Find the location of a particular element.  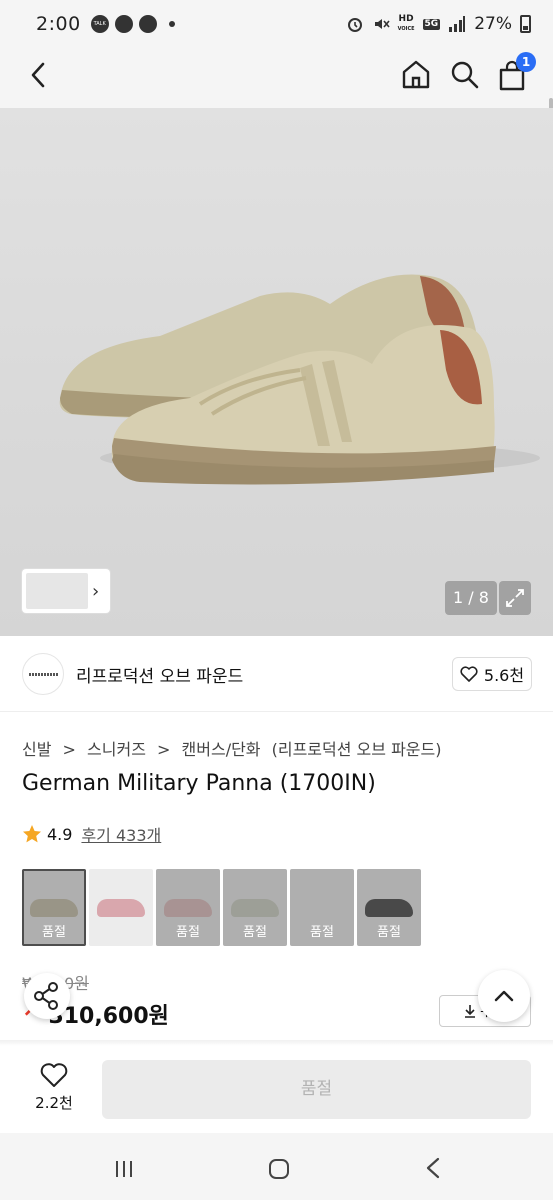

search-button is located at coordinates (464, 74).